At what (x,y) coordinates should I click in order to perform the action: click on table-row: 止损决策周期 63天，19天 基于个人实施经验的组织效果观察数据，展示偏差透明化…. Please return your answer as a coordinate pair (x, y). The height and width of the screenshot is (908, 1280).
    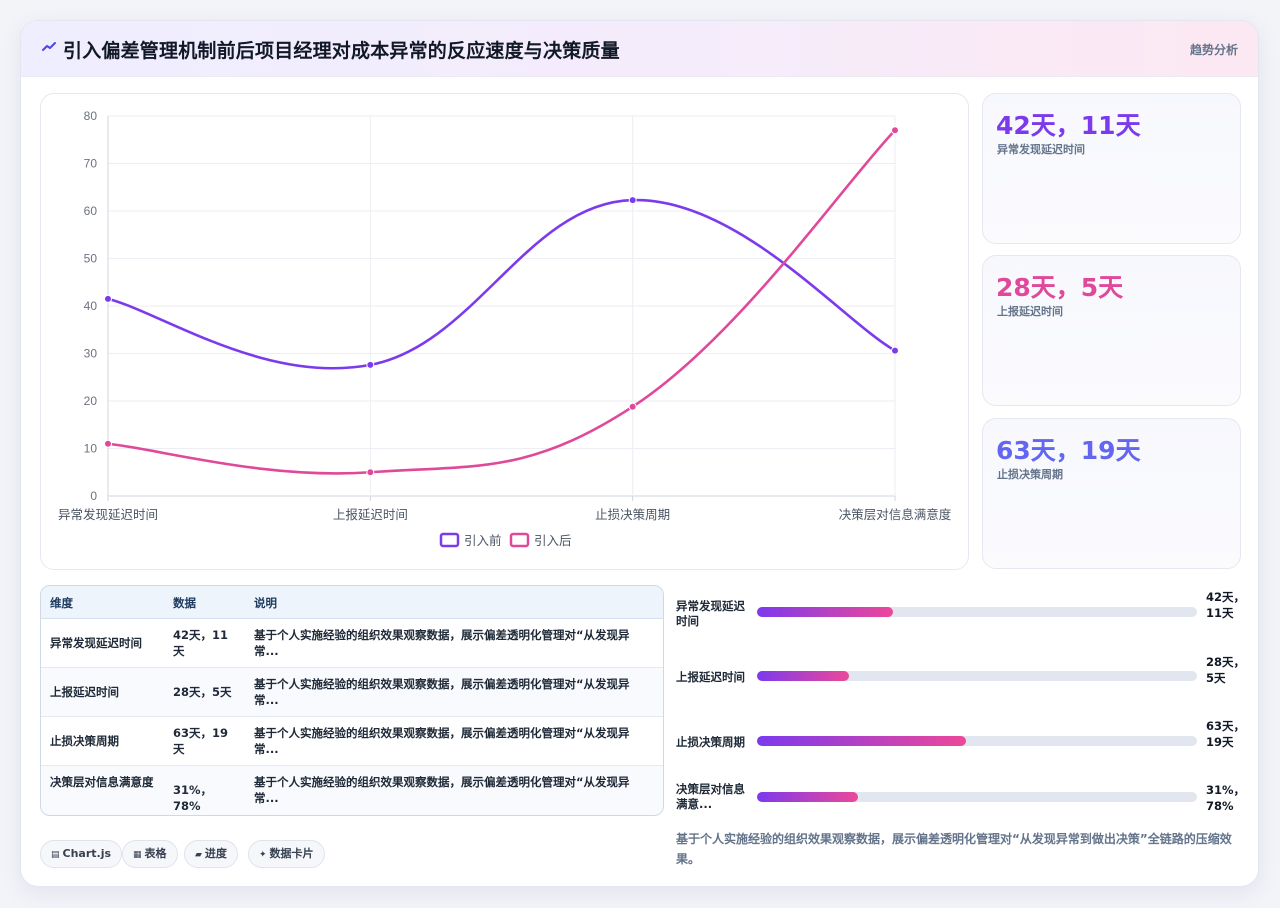
    Looking at the image, I should click on (352, 741).